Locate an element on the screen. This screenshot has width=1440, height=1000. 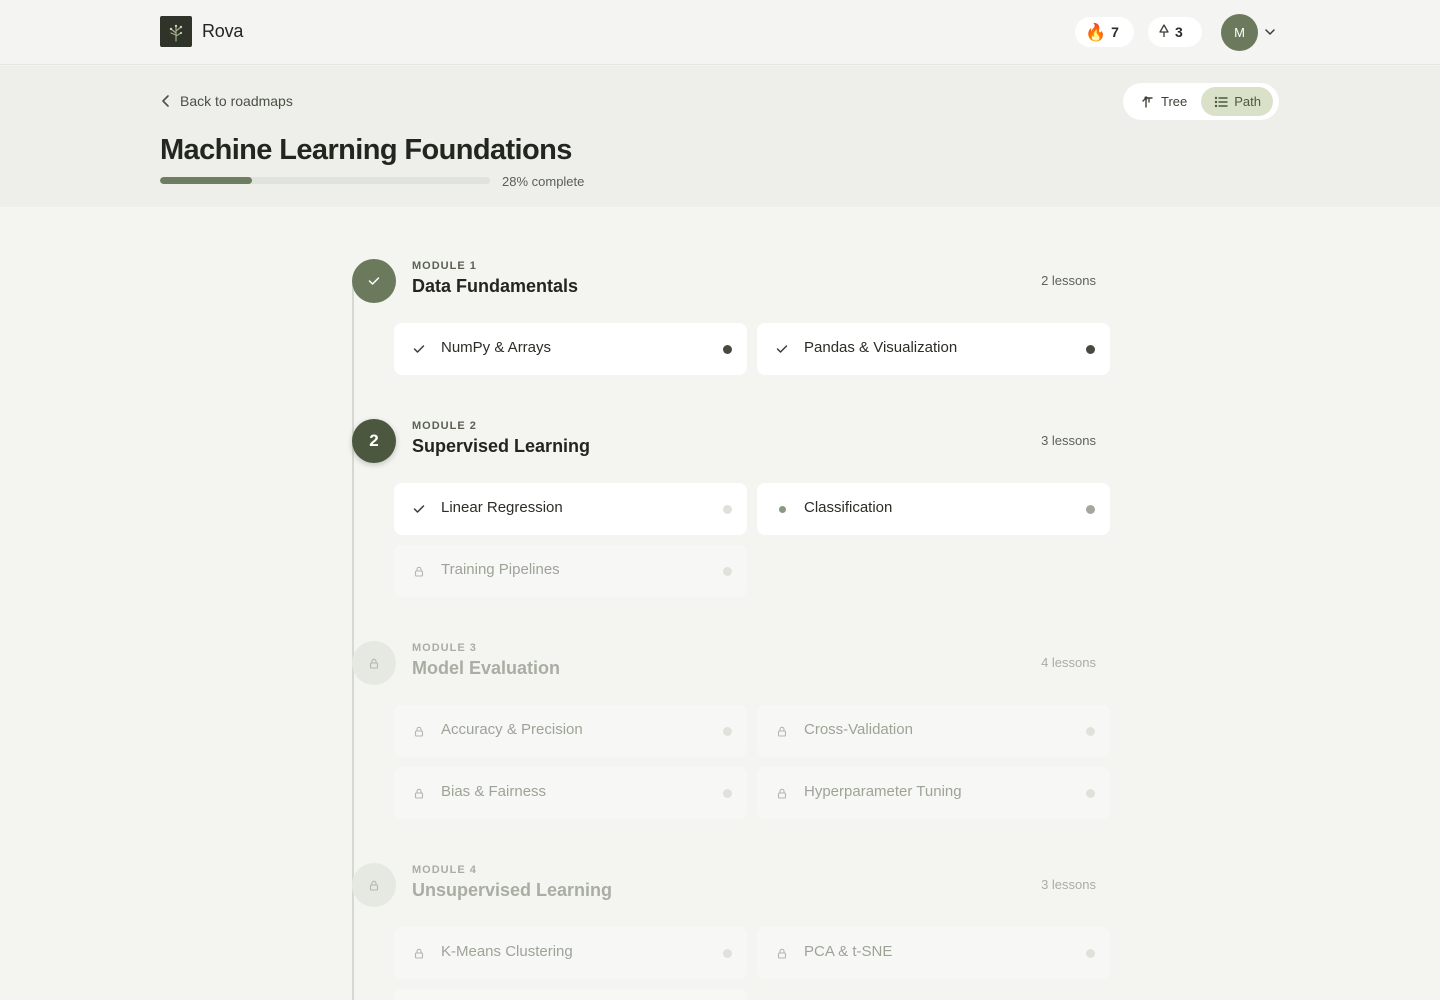
tree-logo-icon is located at coordinates (176, 31).